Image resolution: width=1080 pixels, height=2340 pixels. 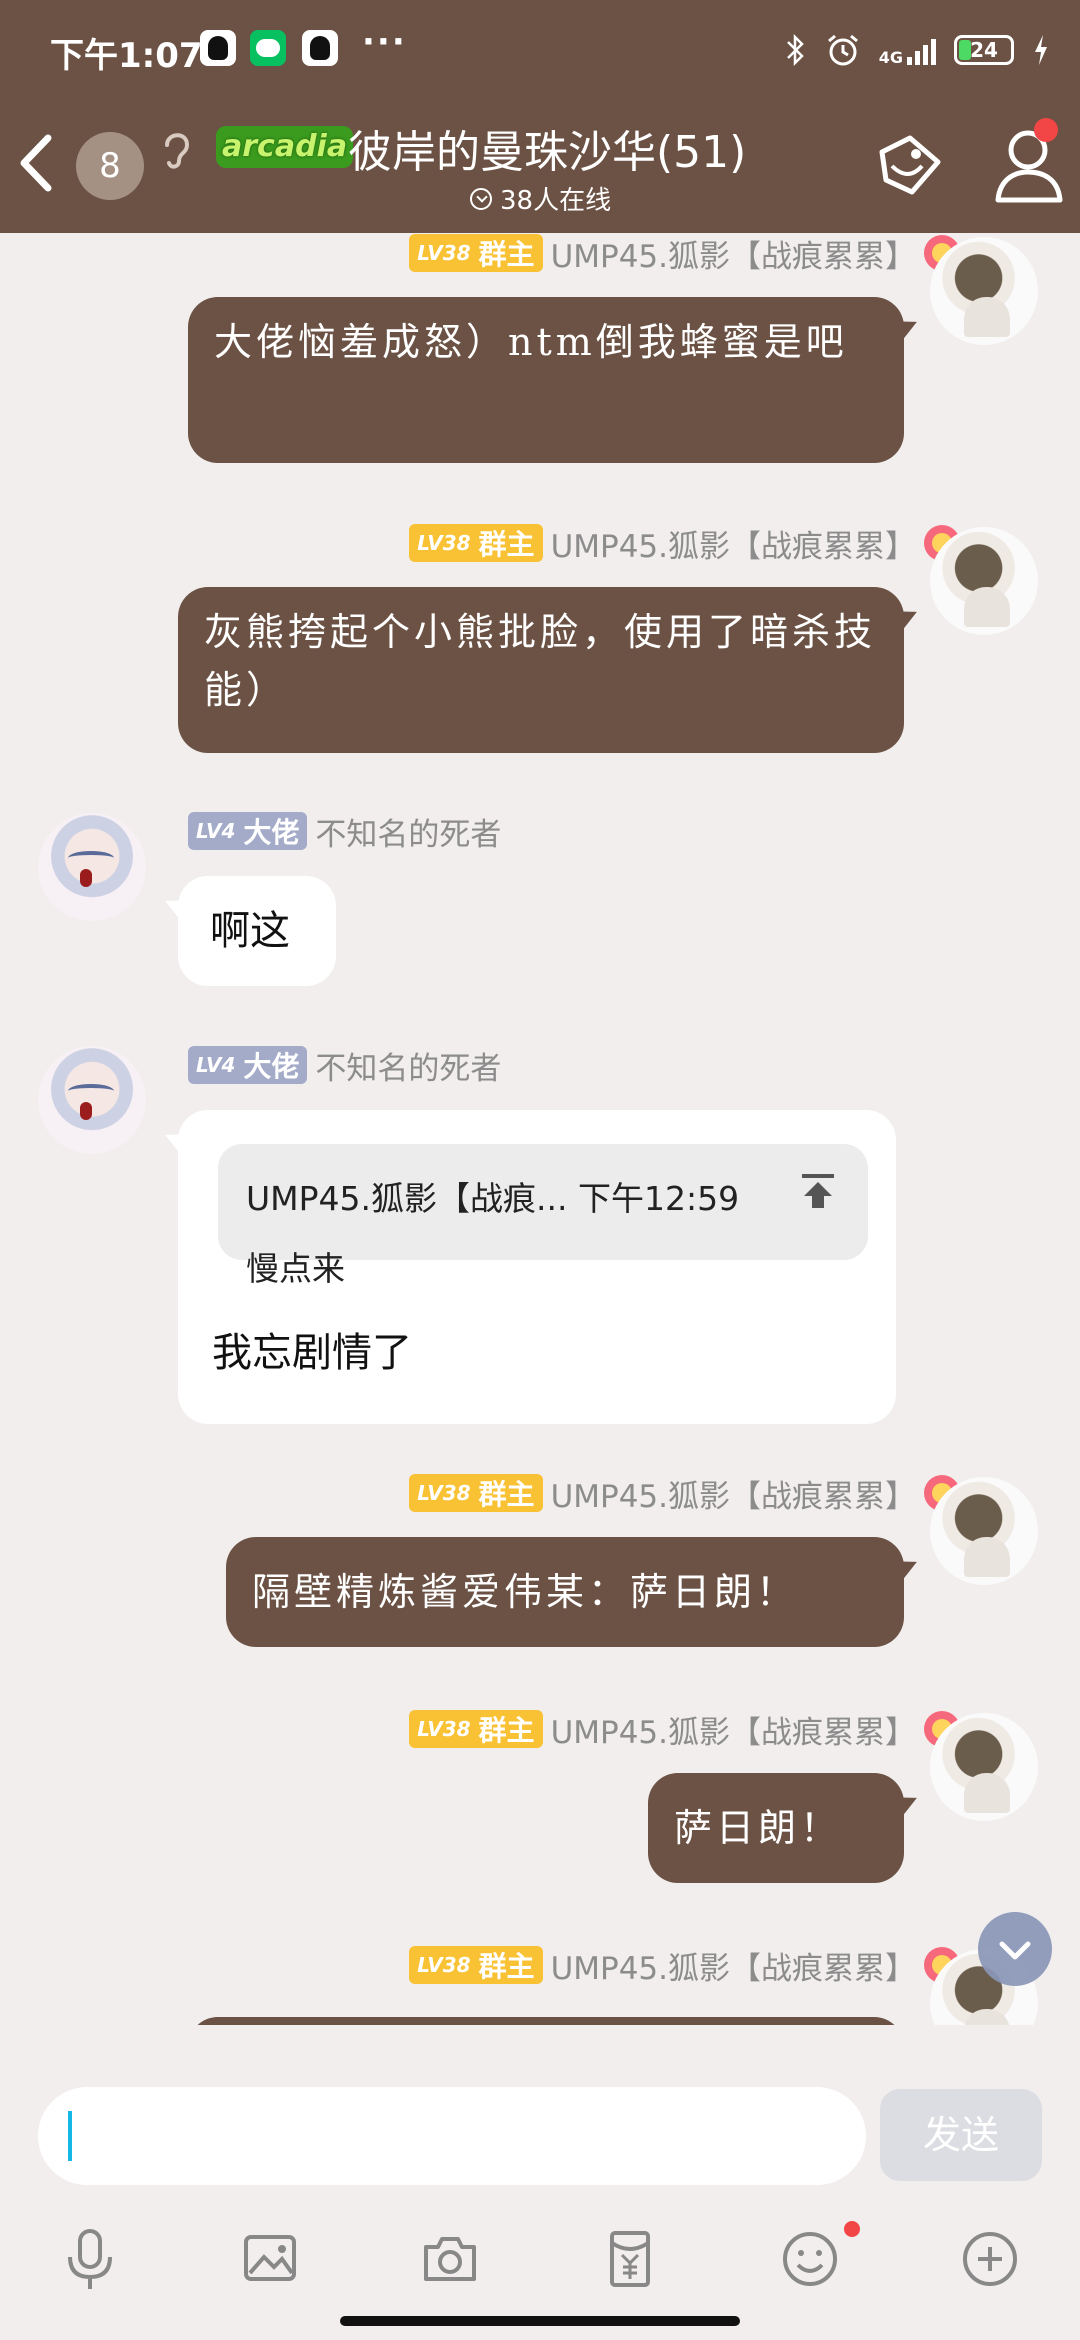 I want to click on text-caret, so click(x=70, y=2136).